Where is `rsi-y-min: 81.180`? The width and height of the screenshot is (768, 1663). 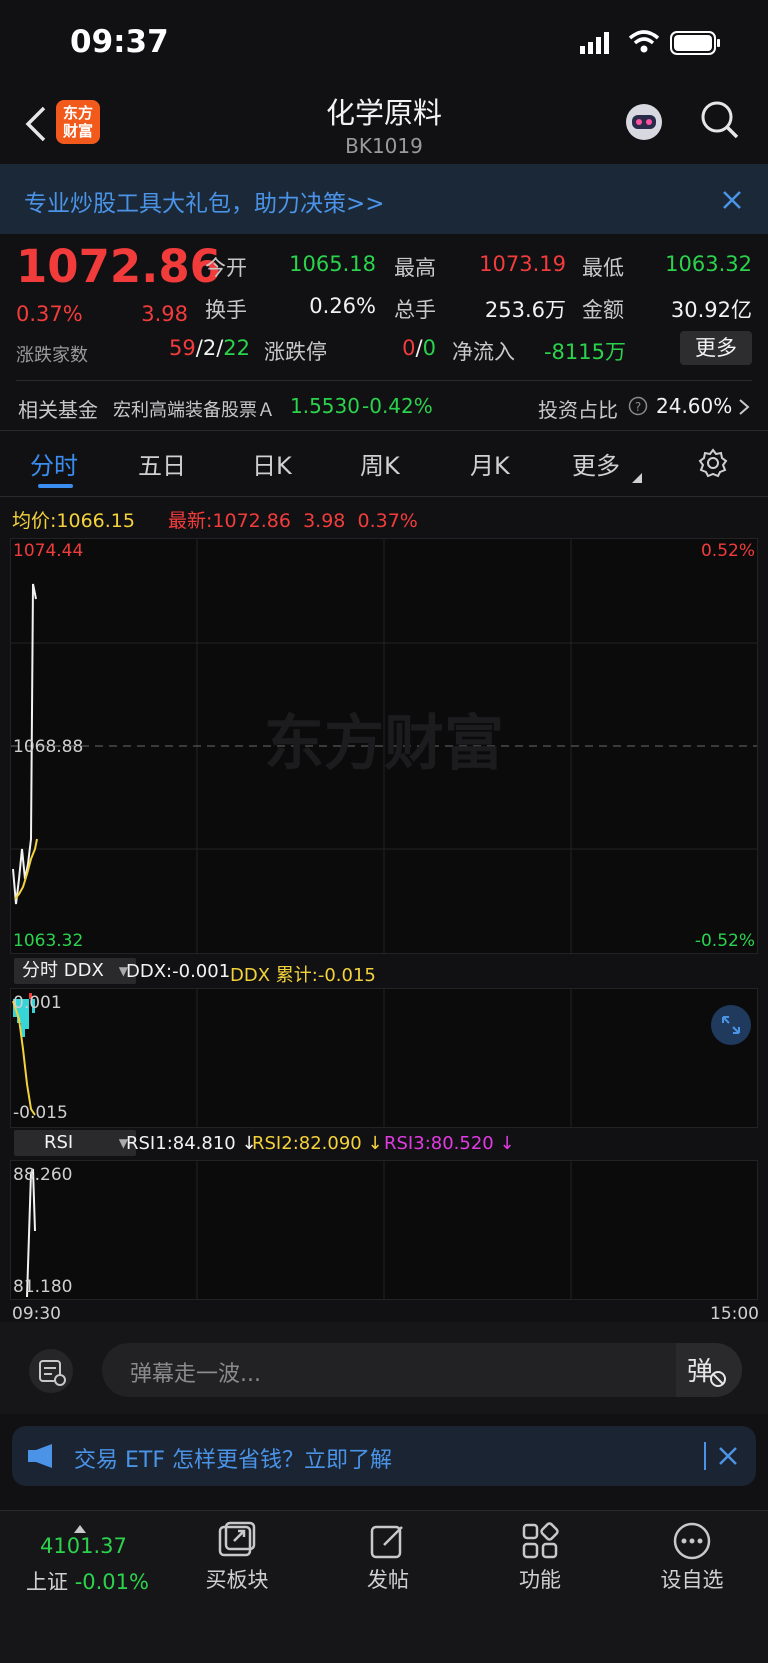 rsi-y-min: 81.180 is located at coordinates (43, 1287).